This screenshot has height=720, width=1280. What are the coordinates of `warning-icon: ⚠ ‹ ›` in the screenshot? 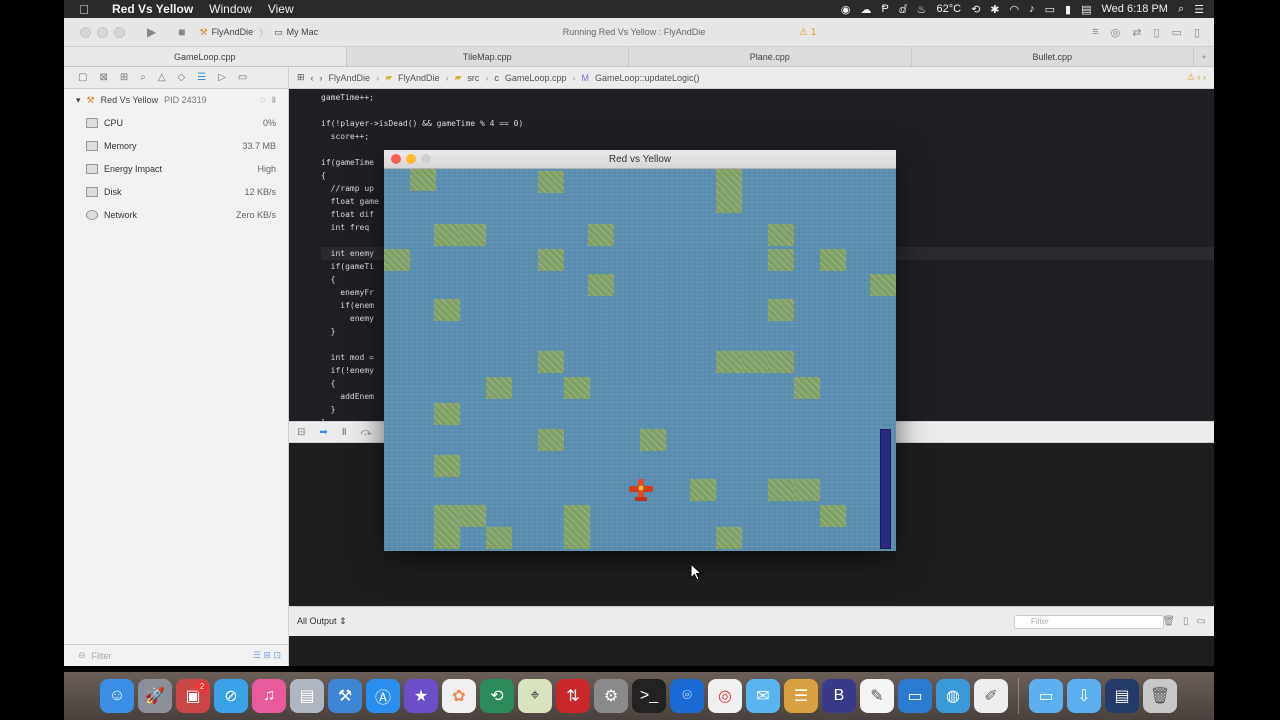 It's located at (1196, 77).